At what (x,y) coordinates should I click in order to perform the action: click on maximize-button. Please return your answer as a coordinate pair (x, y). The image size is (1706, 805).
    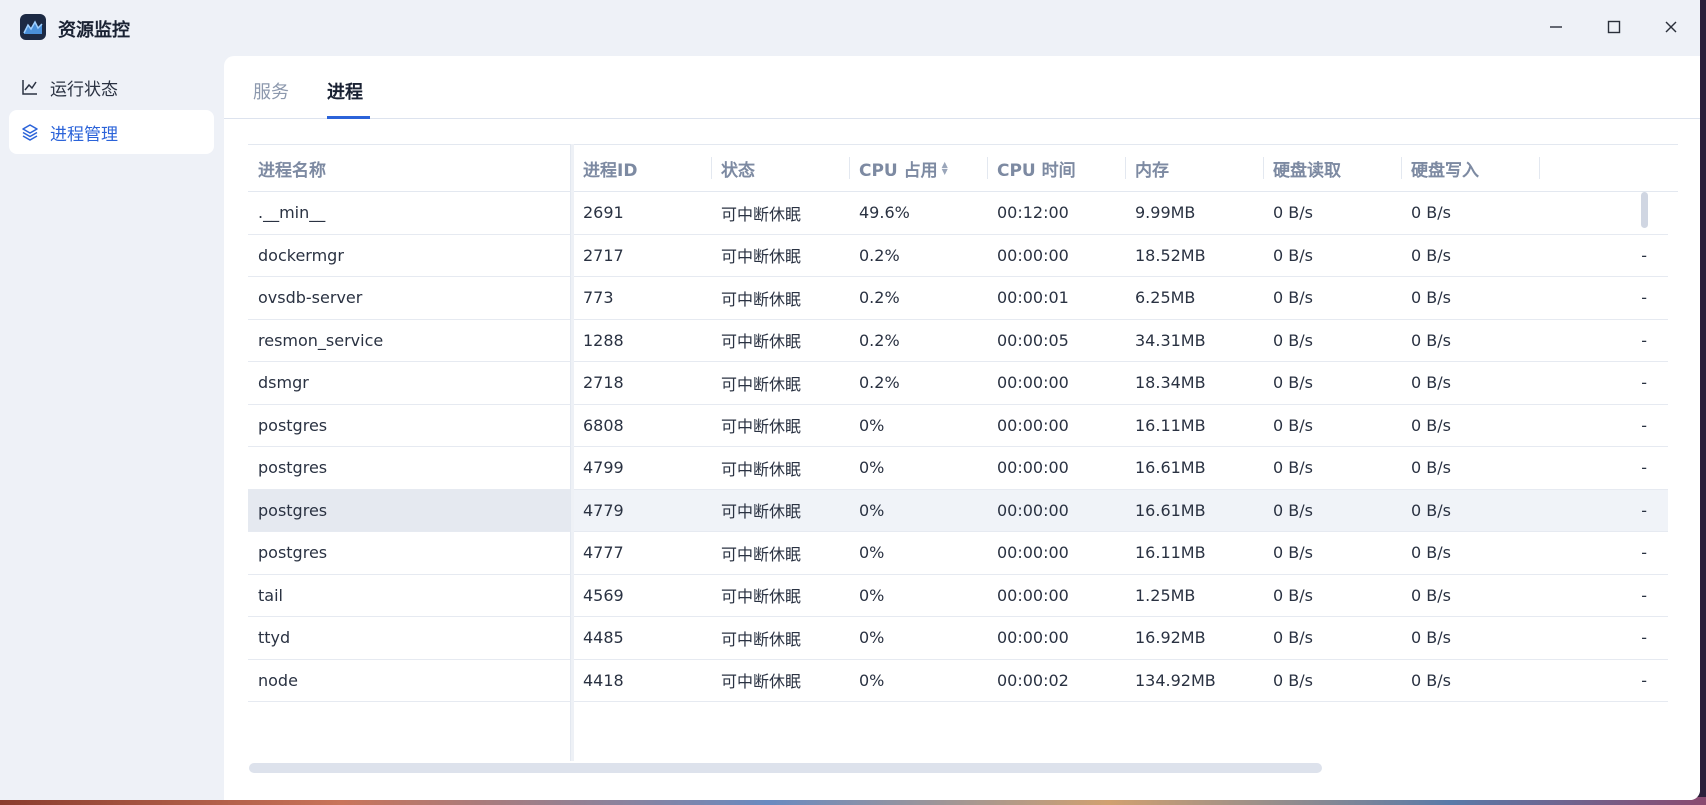
    Looking at the image, I should click on (1614, 27).